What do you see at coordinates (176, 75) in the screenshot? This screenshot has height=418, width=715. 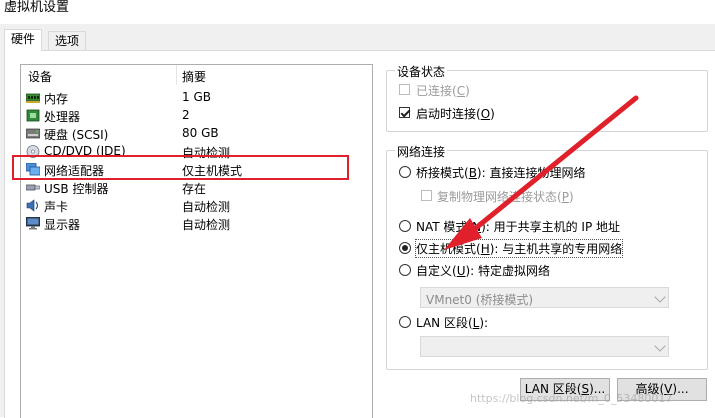 I see `column-divider` at bounding box center [176, 75].